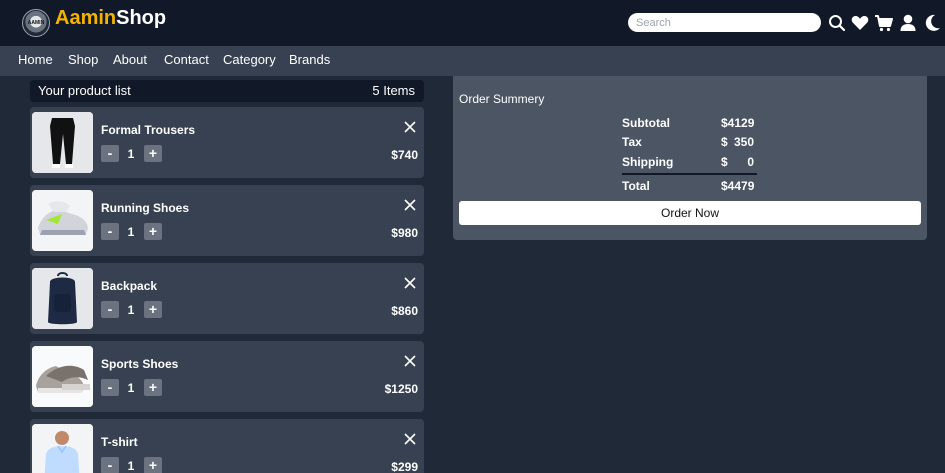  Describe the element at coordinates (119, 442) in the screenshot. I see `product-name: T-shirt` at that location.